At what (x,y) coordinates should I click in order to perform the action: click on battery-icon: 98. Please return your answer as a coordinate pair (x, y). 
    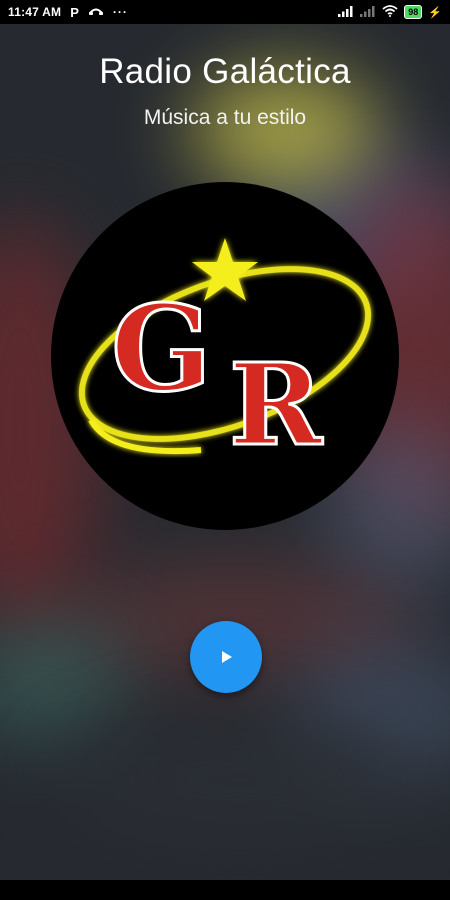
    Looking at the image, I should click on (413, 12).